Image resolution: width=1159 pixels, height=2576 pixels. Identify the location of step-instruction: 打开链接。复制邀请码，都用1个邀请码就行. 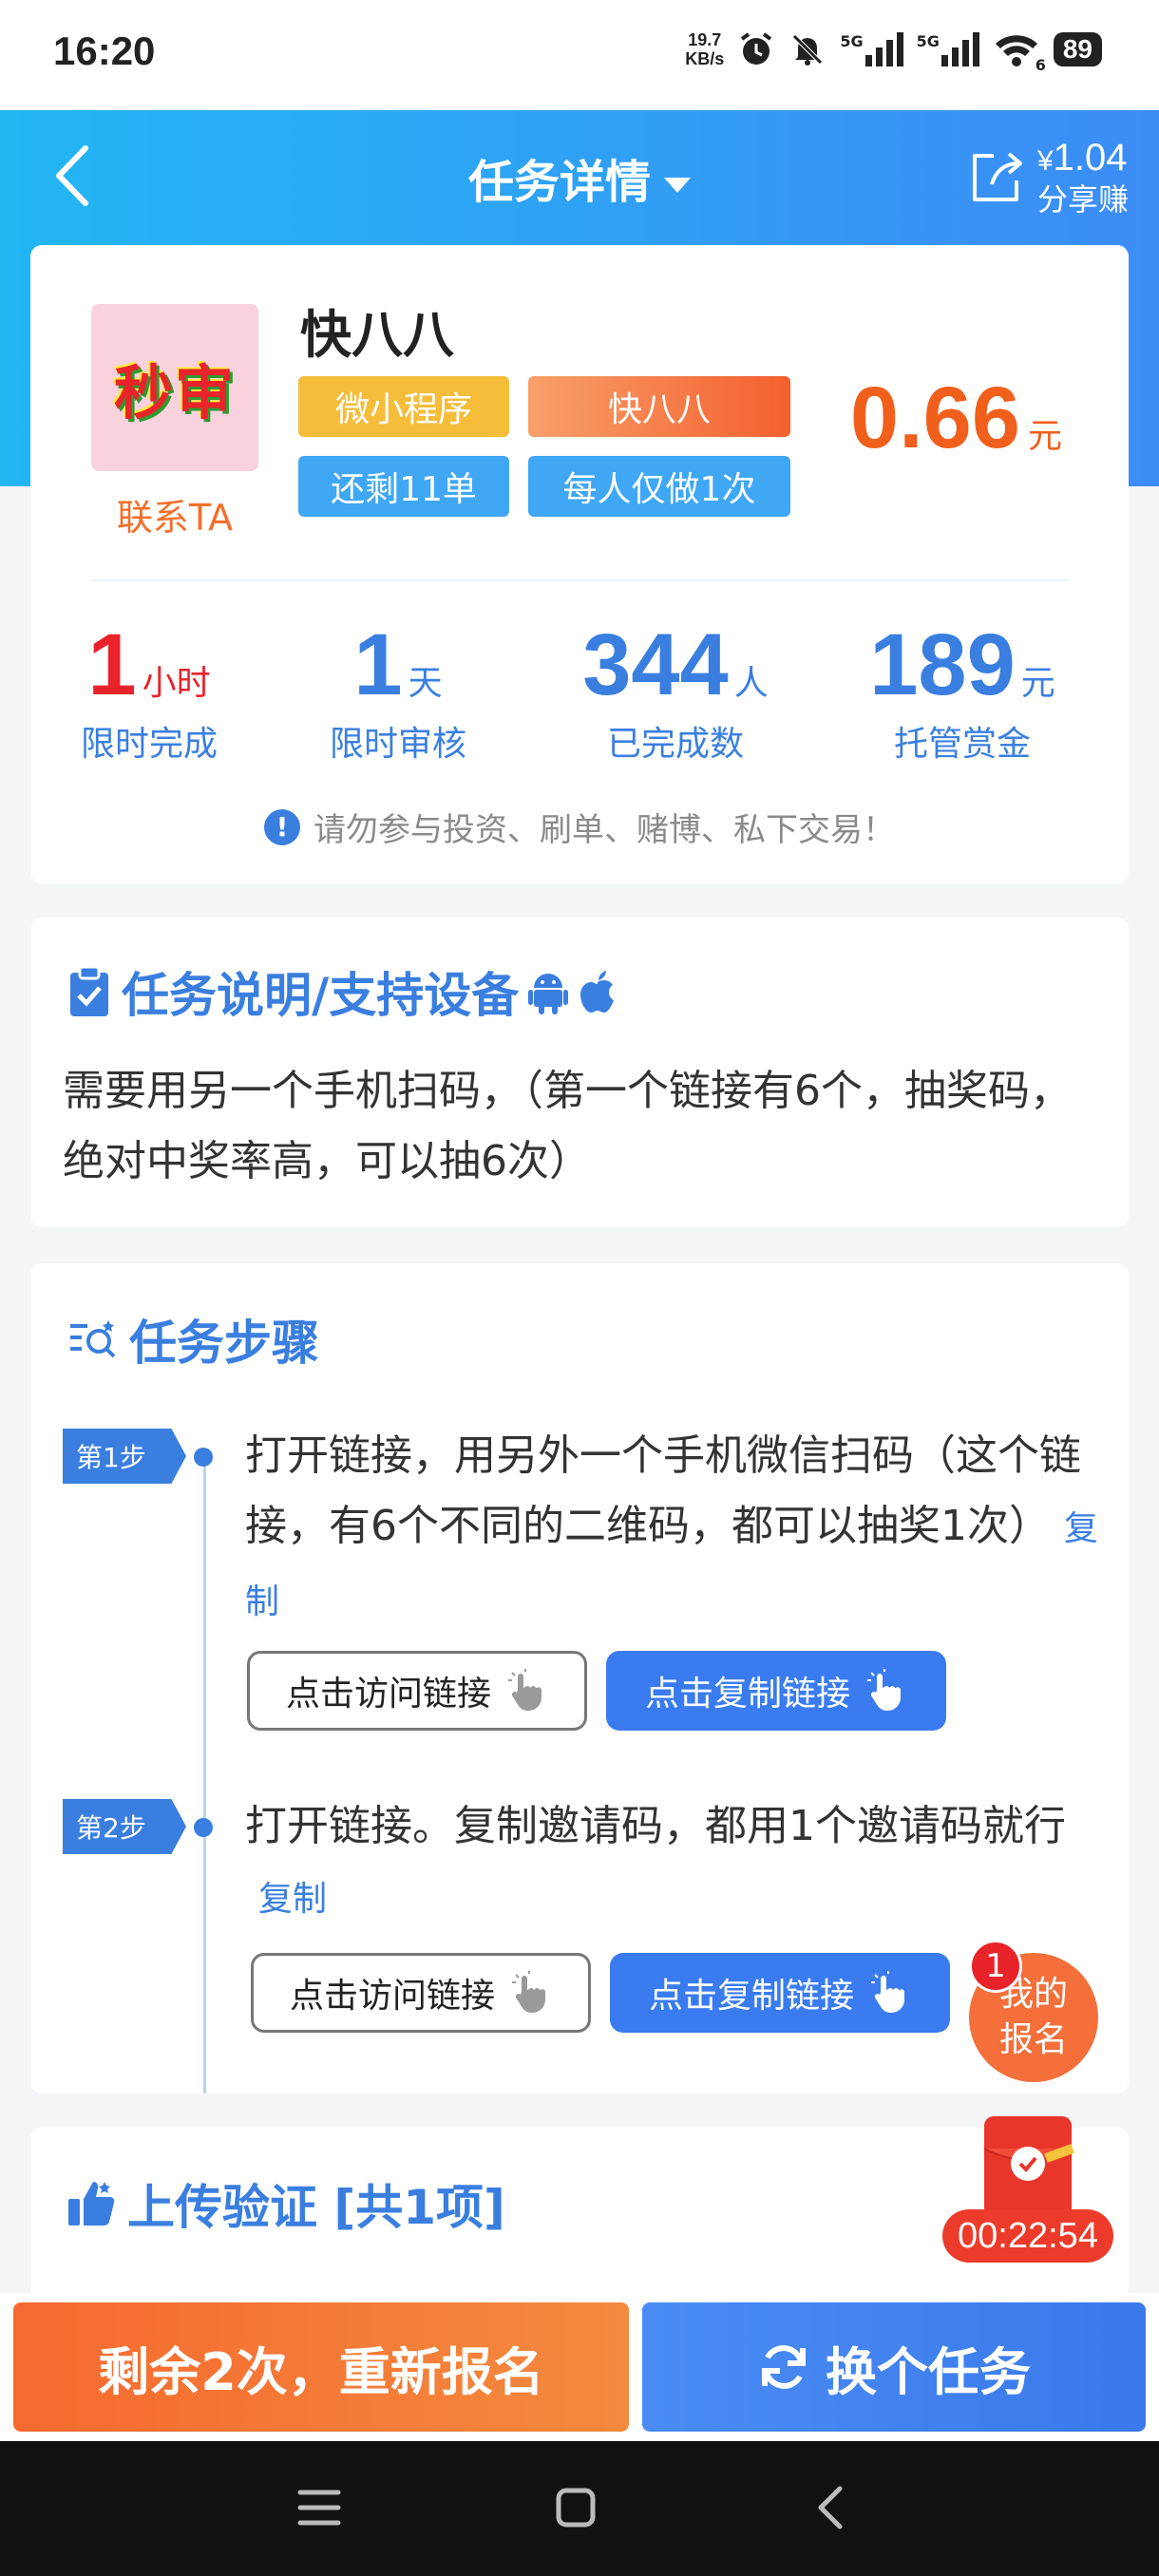
(655, 1826).